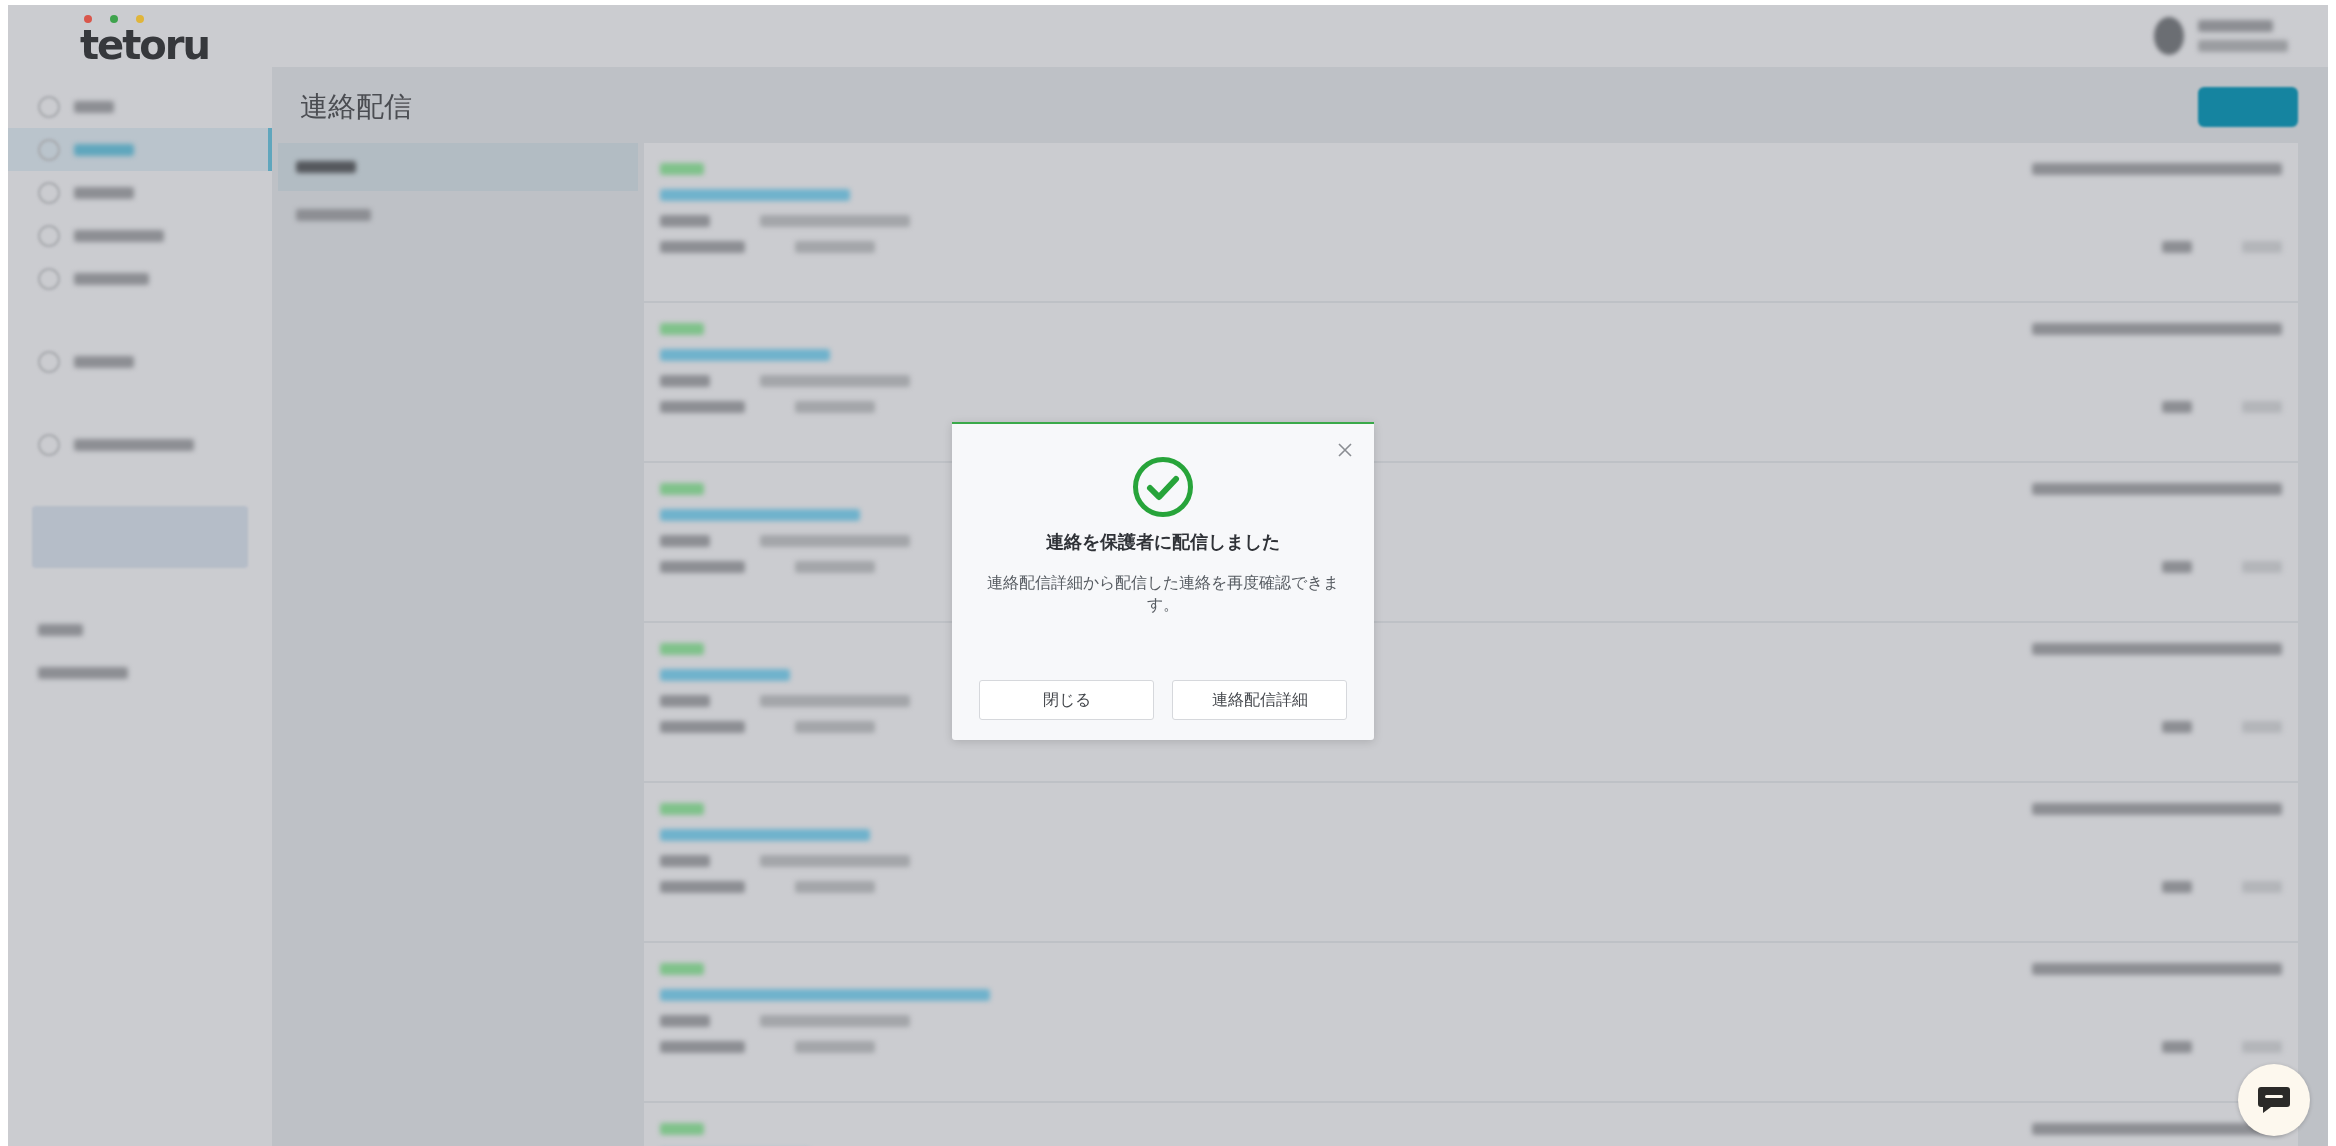  I want to click on avatar-icon, so click(2169, 36).